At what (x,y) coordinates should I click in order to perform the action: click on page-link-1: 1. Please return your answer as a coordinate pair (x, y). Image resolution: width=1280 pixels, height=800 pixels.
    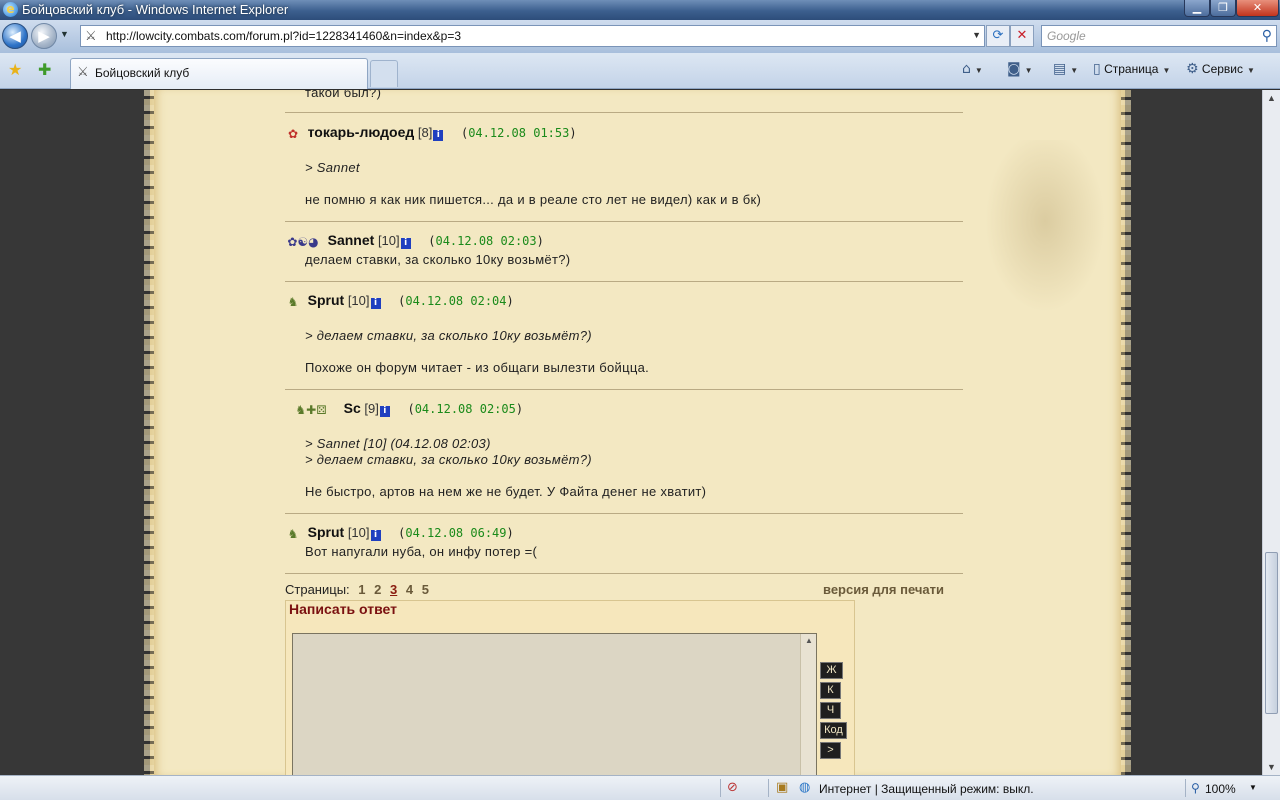
    Looking at the image, I should click on (361, 589).